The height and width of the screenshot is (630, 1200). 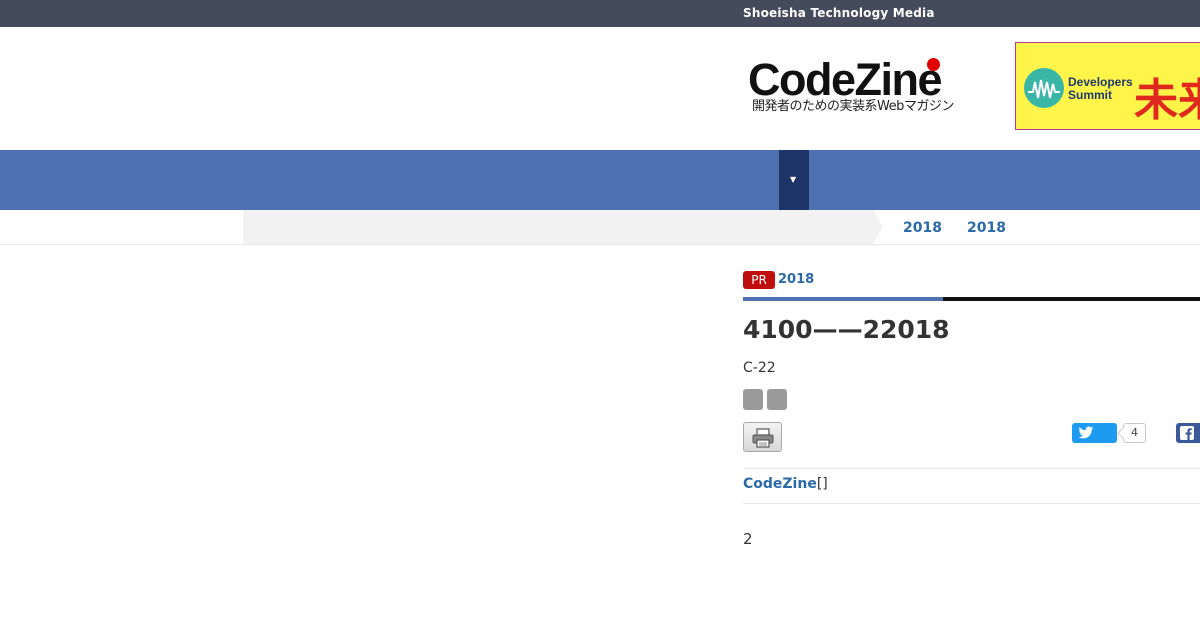 What do you see at coordinates (933, 64) in the screenshot?
I see `logo-dot` at bounding box center [933, 64].